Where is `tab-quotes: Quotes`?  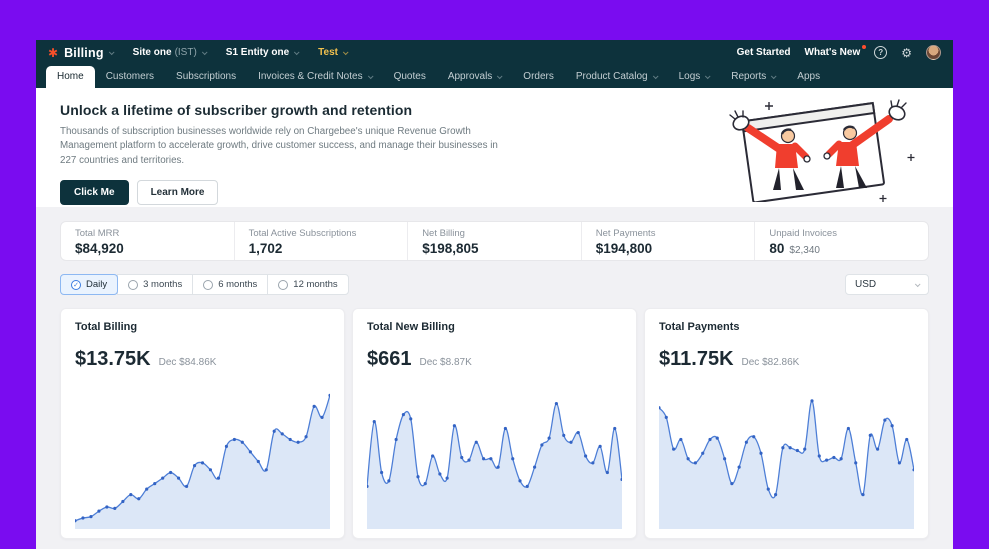 tab-quotes: Quotes is located at coordinates (410, 77).